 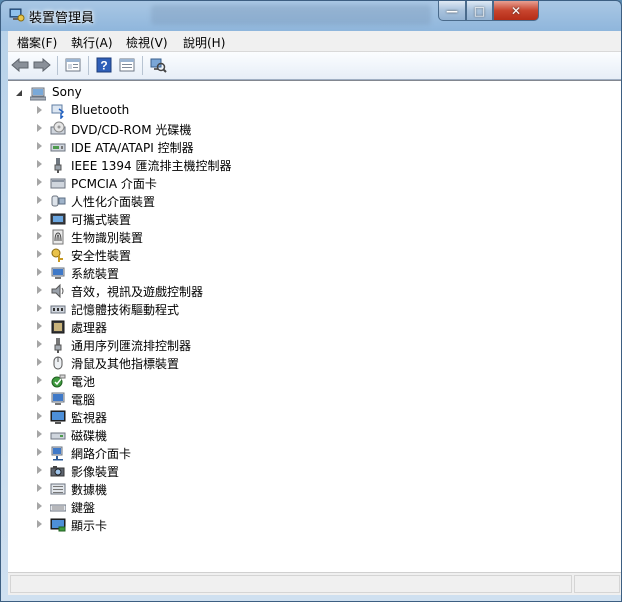 What do you see at coordinates (89, 526) in the screenshot?
I see `tree-item-label: 顯示卡` at bounding box center [89, 526].